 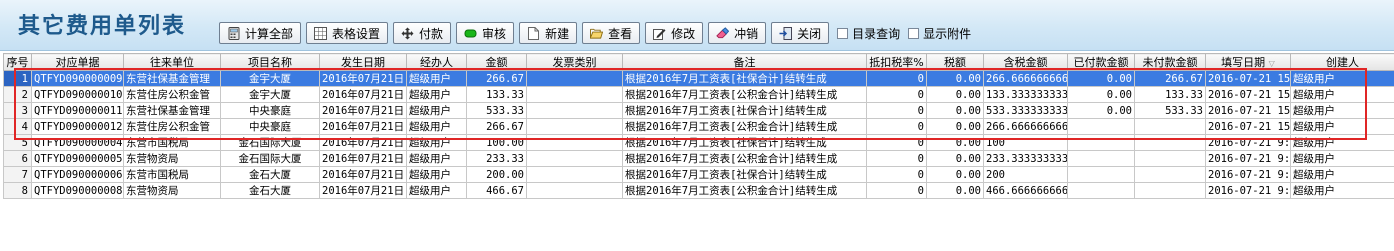 What do you see at coordinates (172, 62) in the screenshot?
I see `header-counterparty: 往来单位` at bounding box center [172, 62].